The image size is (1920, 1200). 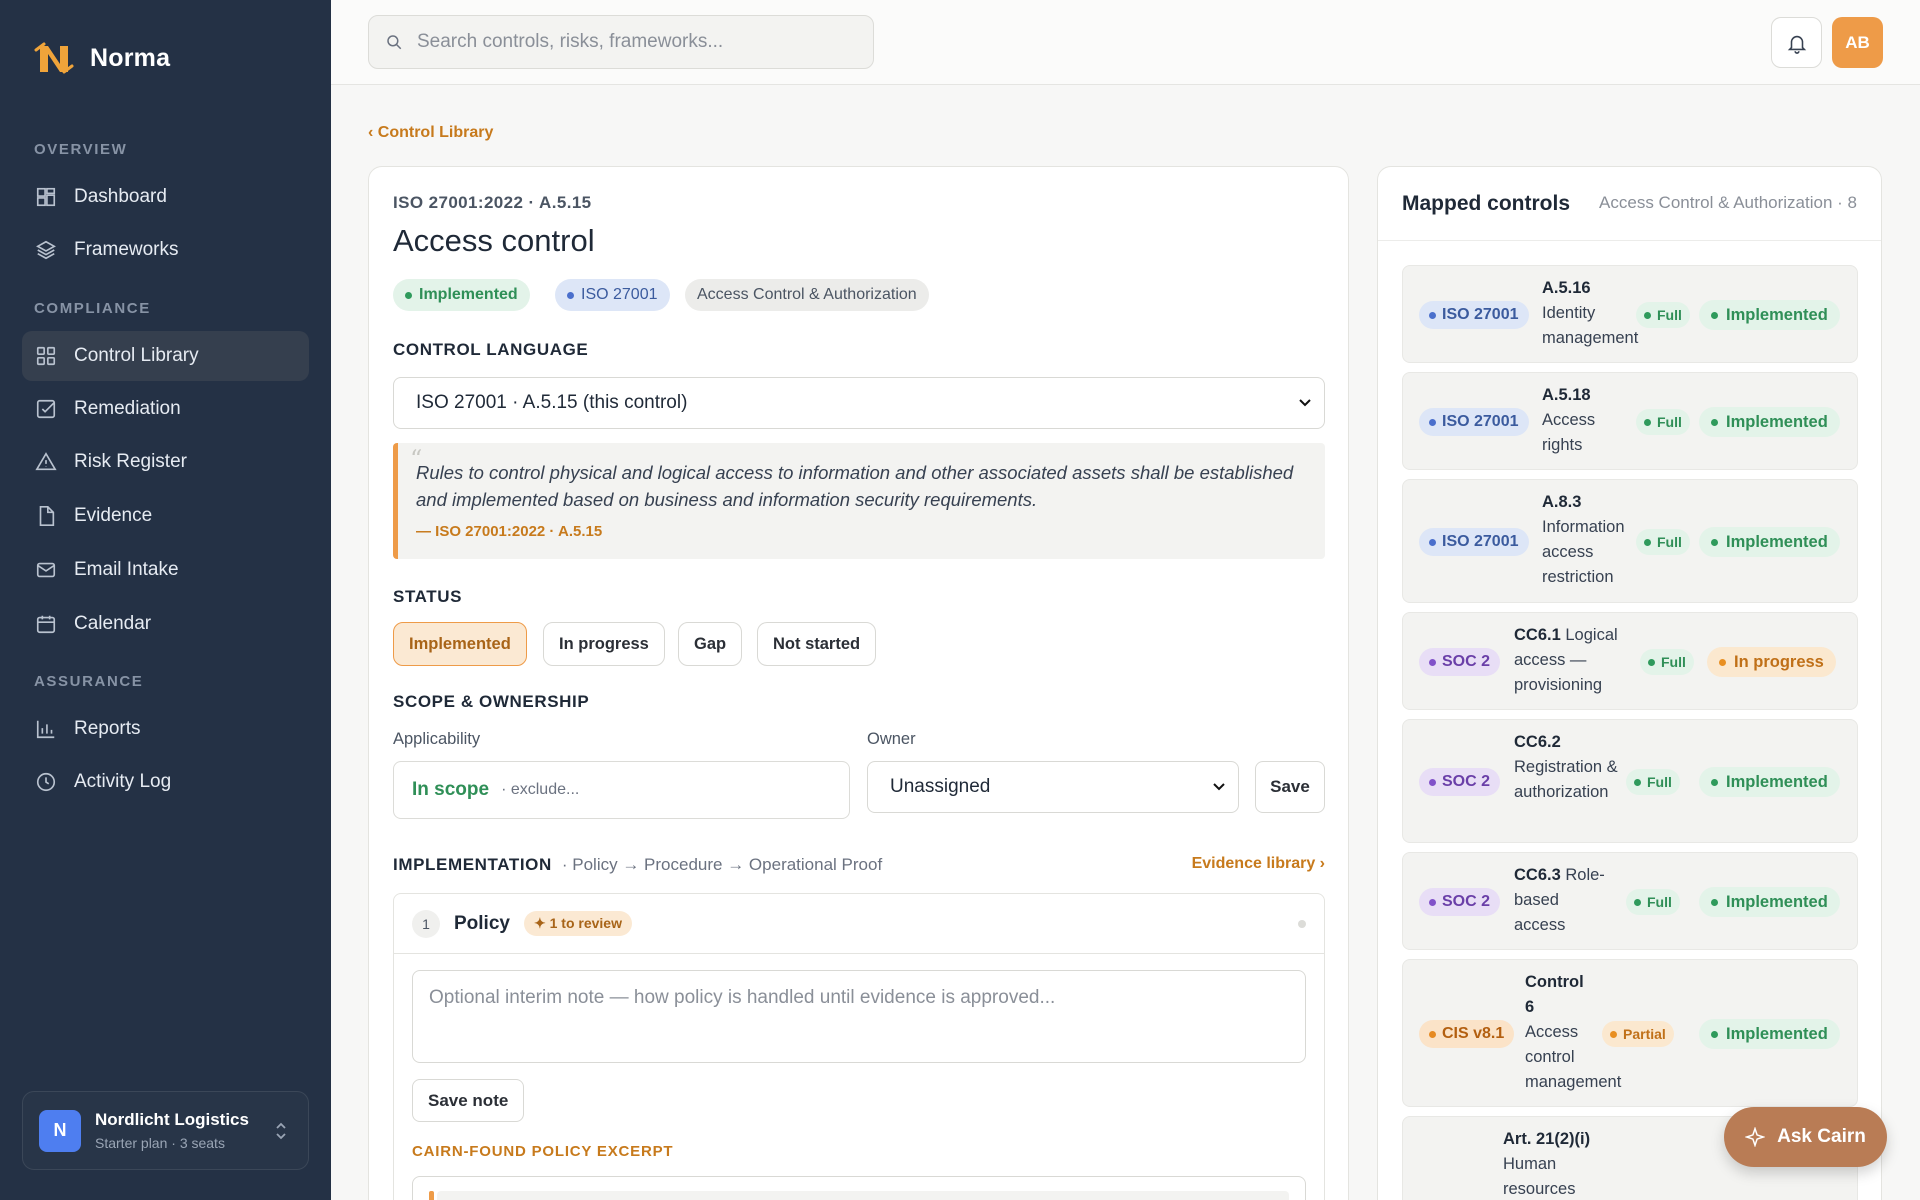 I want to click on interim-note-textarea, so click(x=859, y=1016).